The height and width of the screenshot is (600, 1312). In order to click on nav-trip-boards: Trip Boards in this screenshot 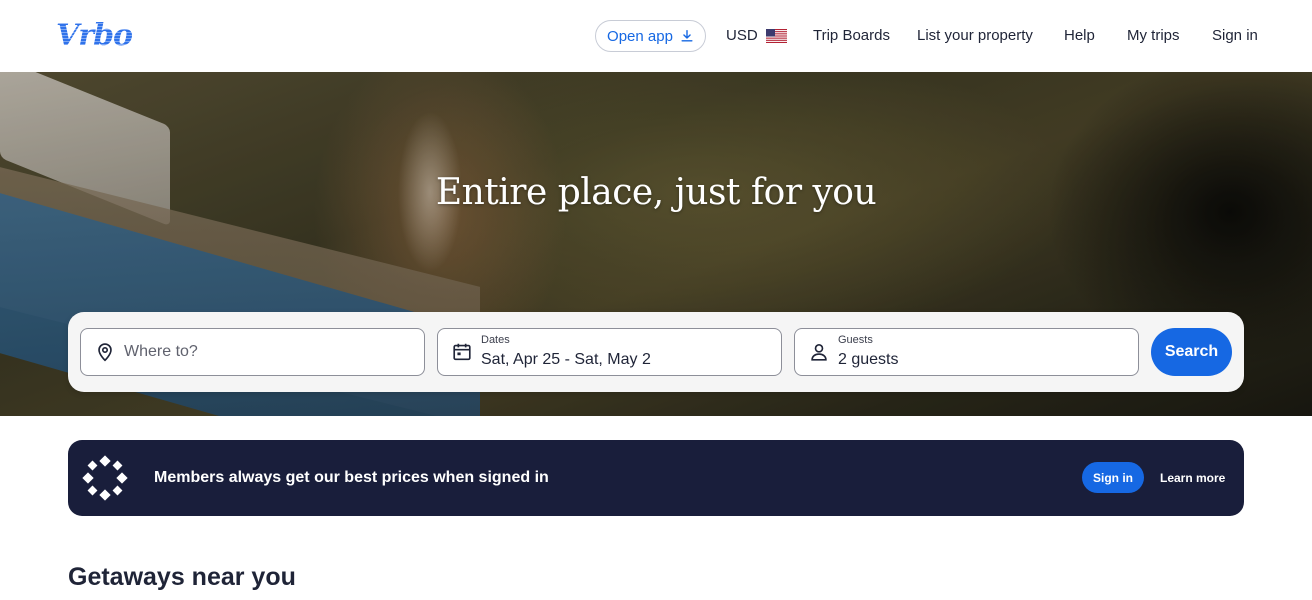, I will do `click(851, 36)`.